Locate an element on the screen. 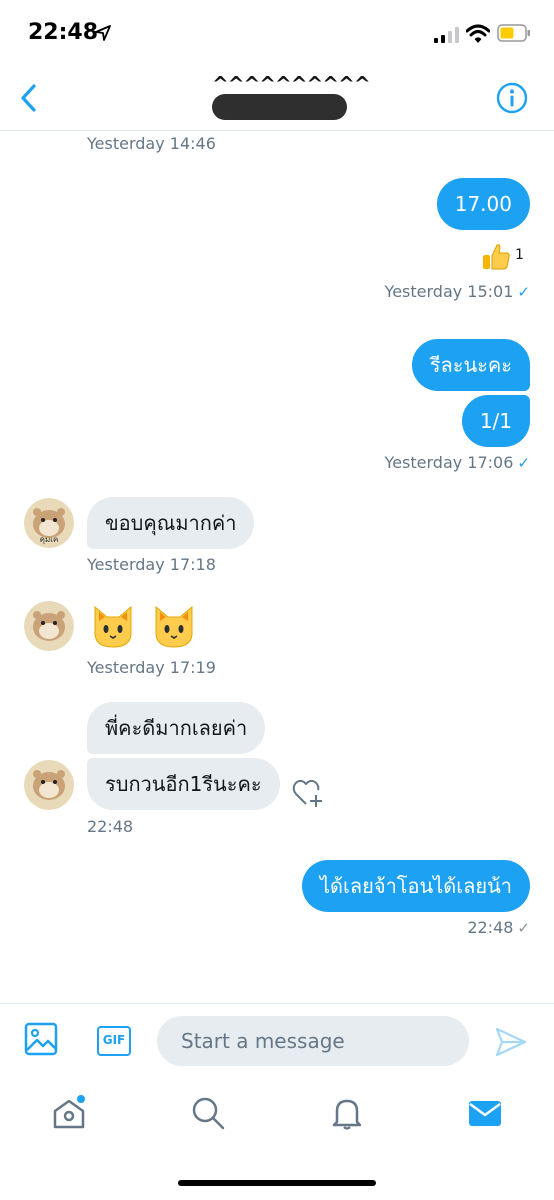 The width and height of the screenshot is (554, 1200). incoming-message: ขอบคุณมากค่า is located at coordinates (171, 523).